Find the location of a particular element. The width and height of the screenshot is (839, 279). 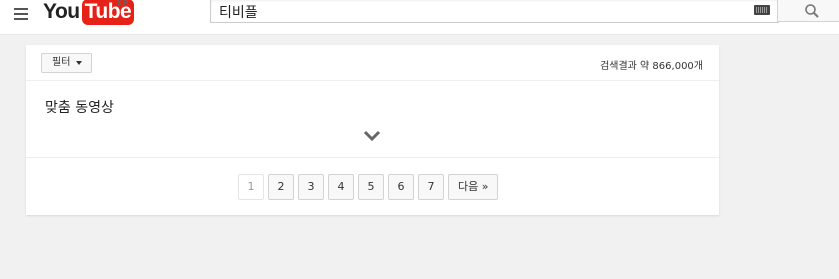

dropdown-arrow-icon is located at coordinates (79, 63).